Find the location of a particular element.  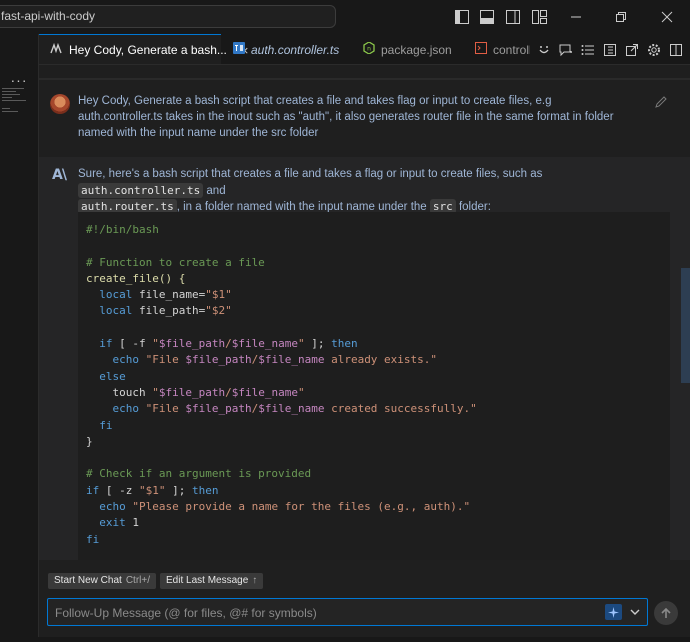

tab-auth-controller: auth.controller.ts is located at coordinates (287, 49).